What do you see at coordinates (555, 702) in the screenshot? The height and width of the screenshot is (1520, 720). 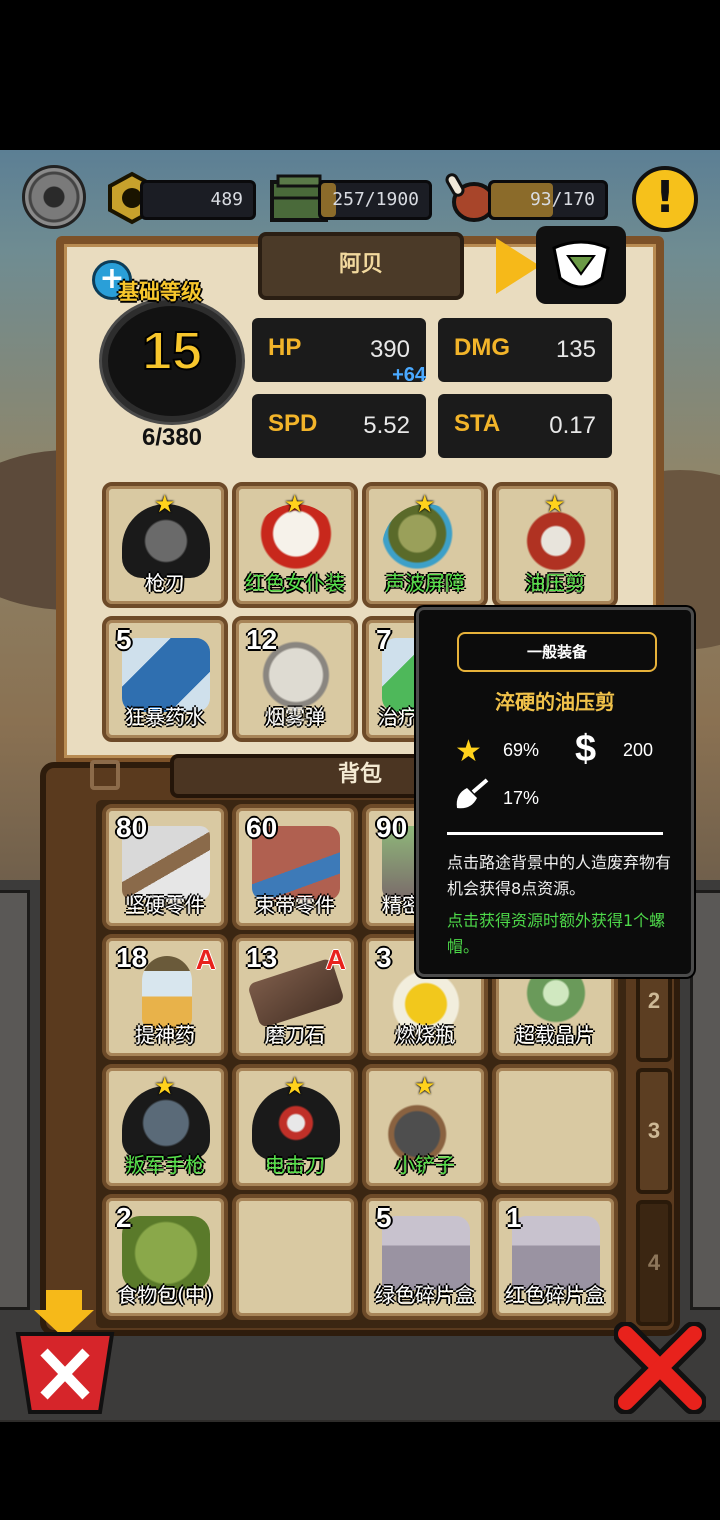 I see `item-name: 淬硬的油压剪` at bounding box center [555, 702].